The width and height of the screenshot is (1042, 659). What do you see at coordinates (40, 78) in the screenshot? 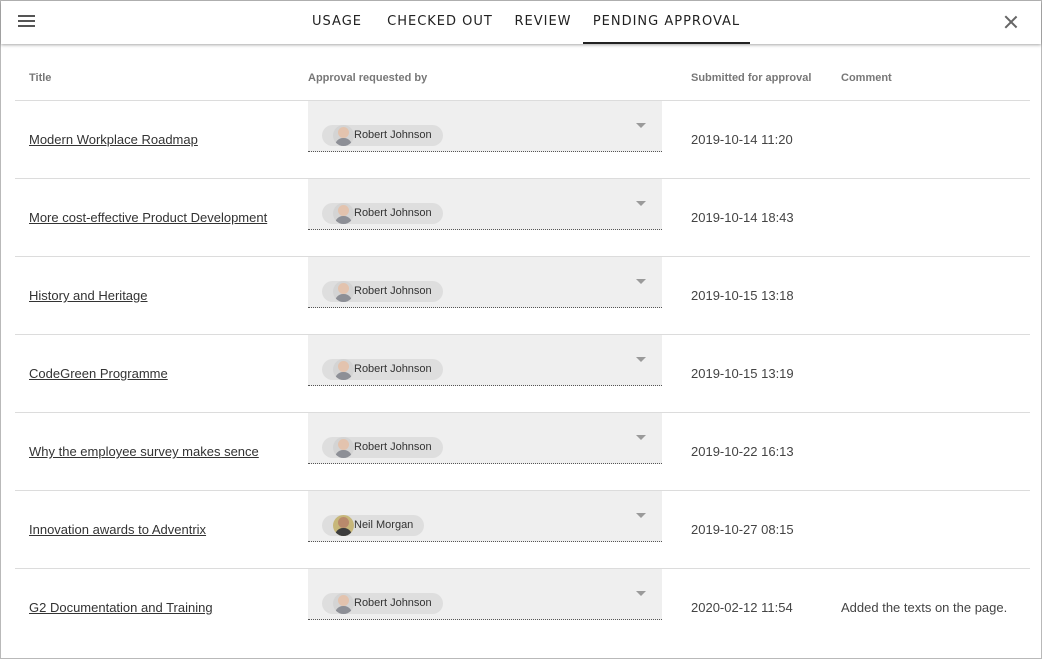
I see `column-header-title: Title` at bounding box center [40, 78].